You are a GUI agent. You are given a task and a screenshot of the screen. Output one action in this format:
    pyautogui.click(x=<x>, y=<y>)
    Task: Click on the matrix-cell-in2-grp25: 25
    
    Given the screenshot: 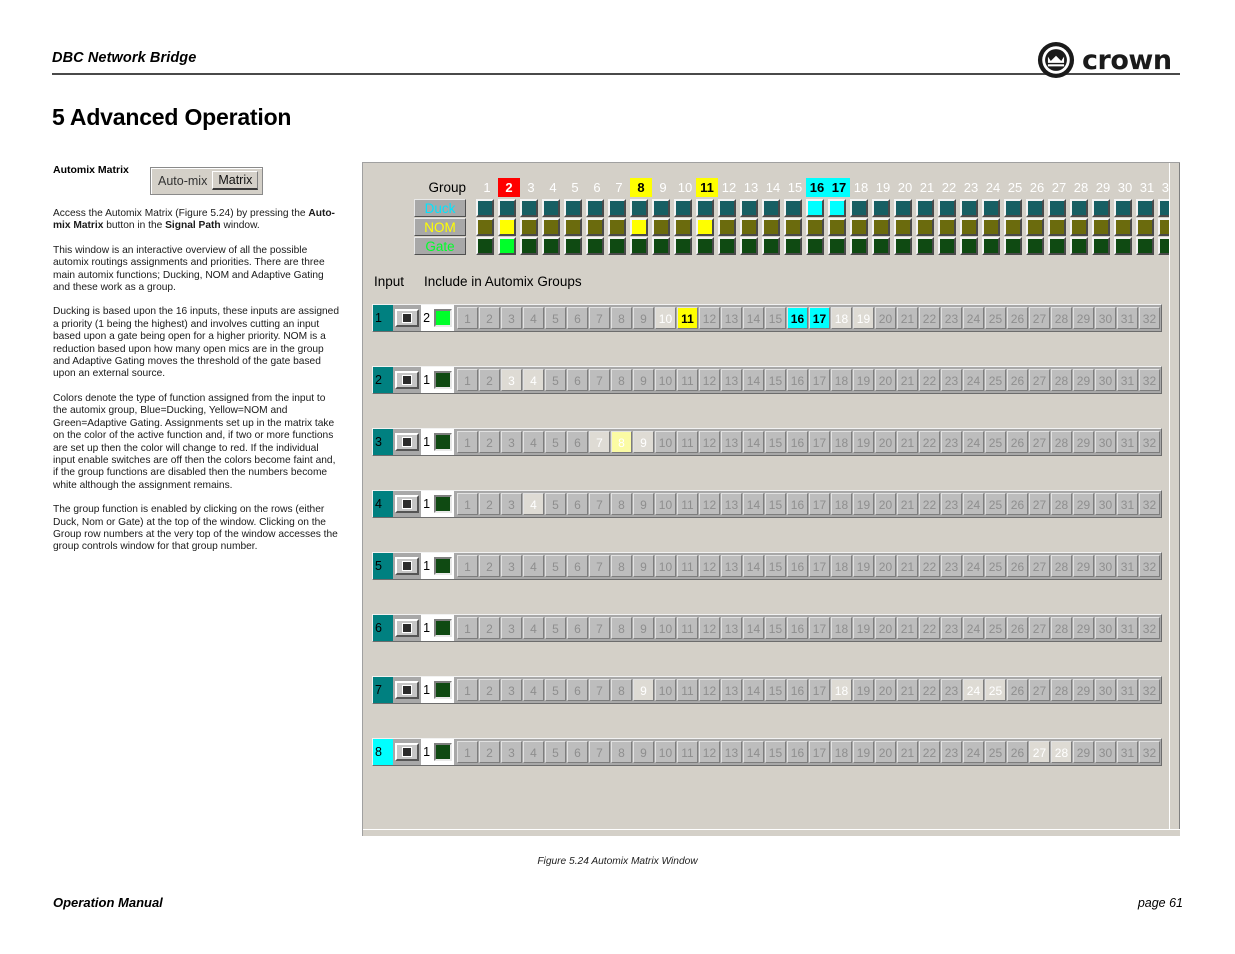 What is the action you would take?
    pyautogui.click(x=995, y=380)
    